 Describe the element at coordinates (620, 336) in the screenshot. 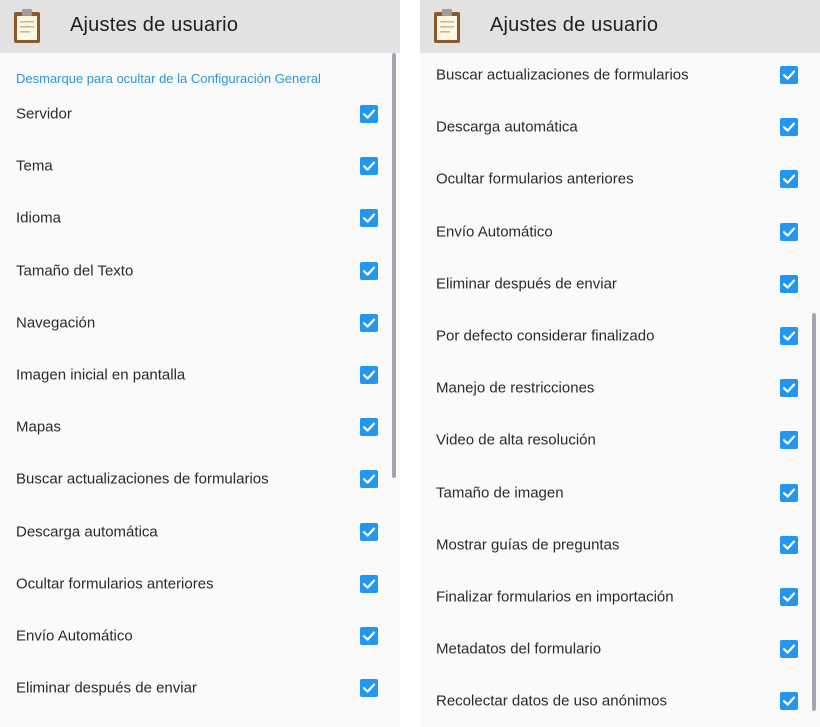

I see `setting-row-por-defecto-considerar-finalizado: Por defecto considerar finalizado` at that location.